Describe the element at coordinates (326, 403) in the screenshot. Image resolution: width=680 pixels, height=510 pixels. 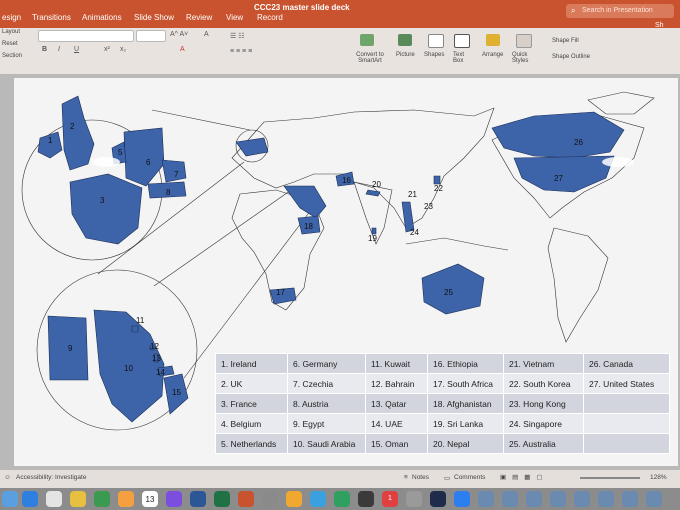
I see `legend-cell: 8. Austria` at that location.